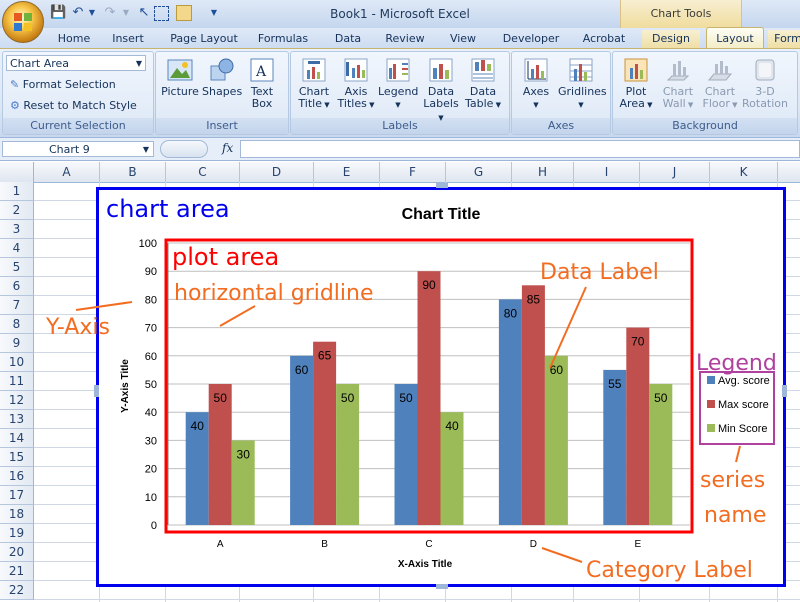 The height and width of the screenshot is (602, 800). Describe the element at coordinates (511, 313) in the screenshot. I see `data-label: 80` at that location.